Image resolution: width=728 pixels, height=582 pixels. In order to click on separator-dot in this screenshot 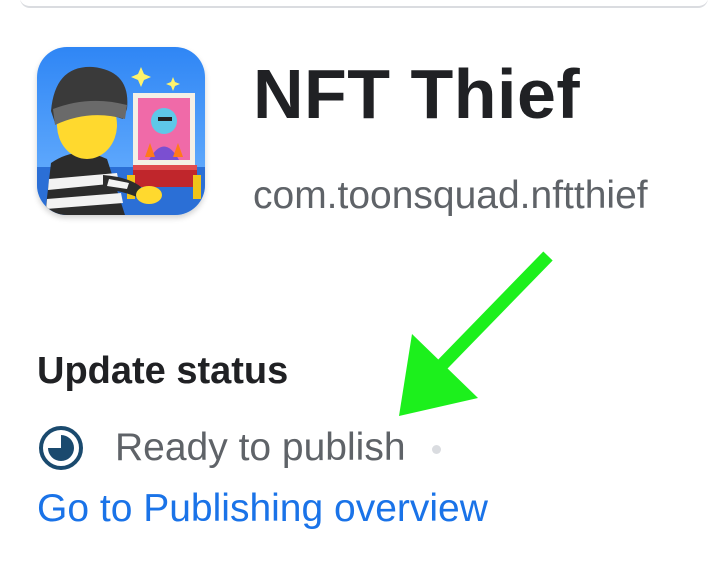, I will do `click(436, 449)`.